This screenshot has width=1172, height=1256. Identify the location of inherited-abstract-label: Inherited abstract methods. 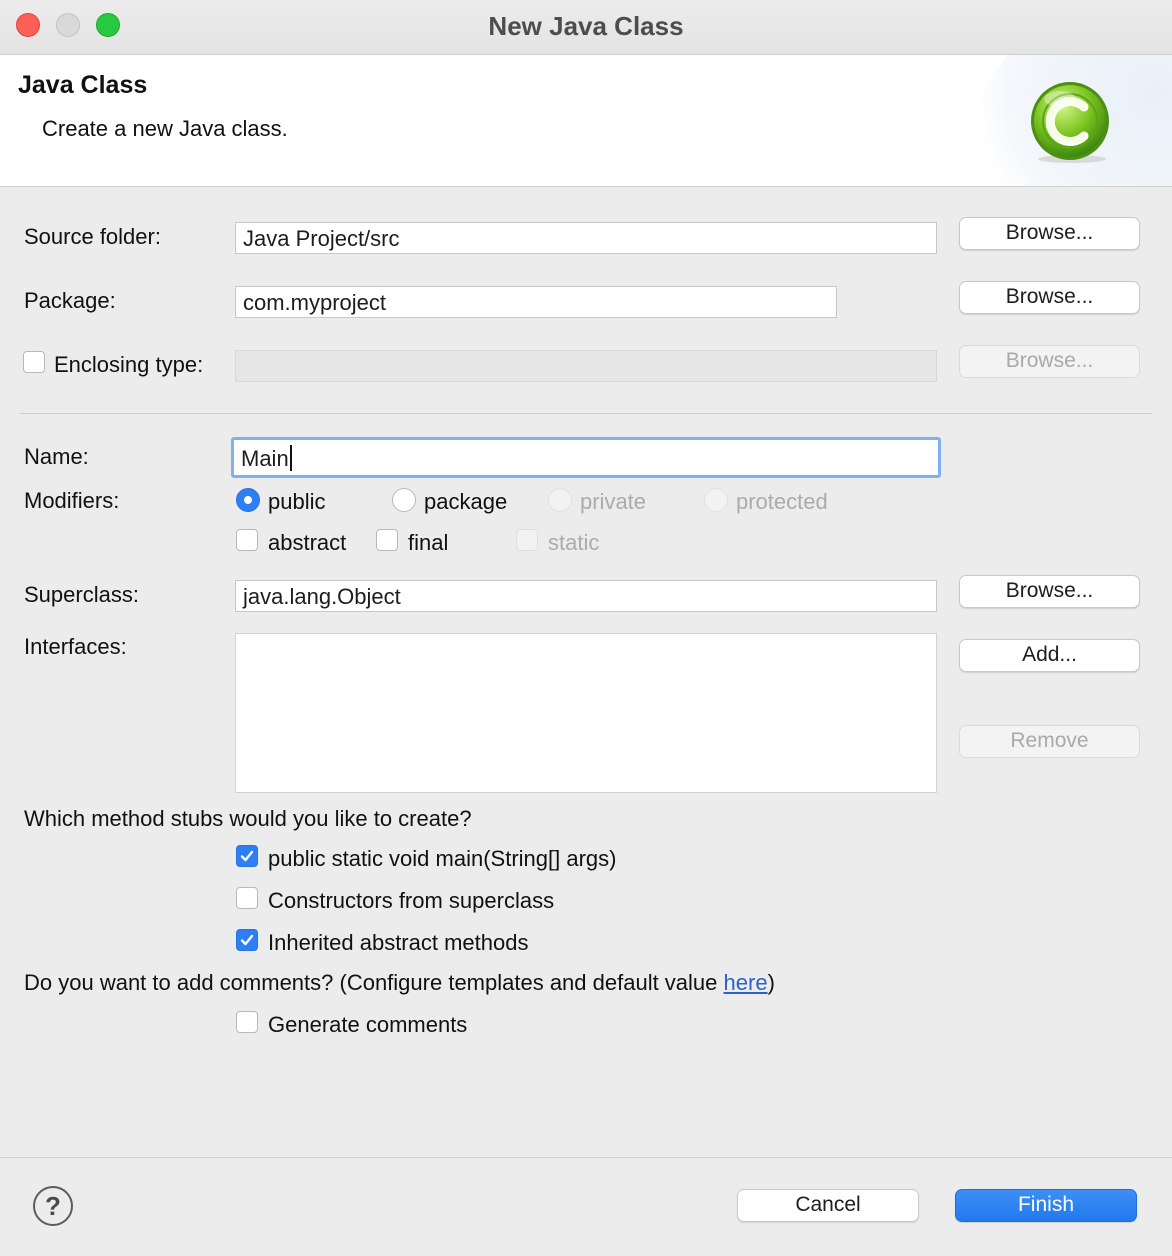
(398, 942).